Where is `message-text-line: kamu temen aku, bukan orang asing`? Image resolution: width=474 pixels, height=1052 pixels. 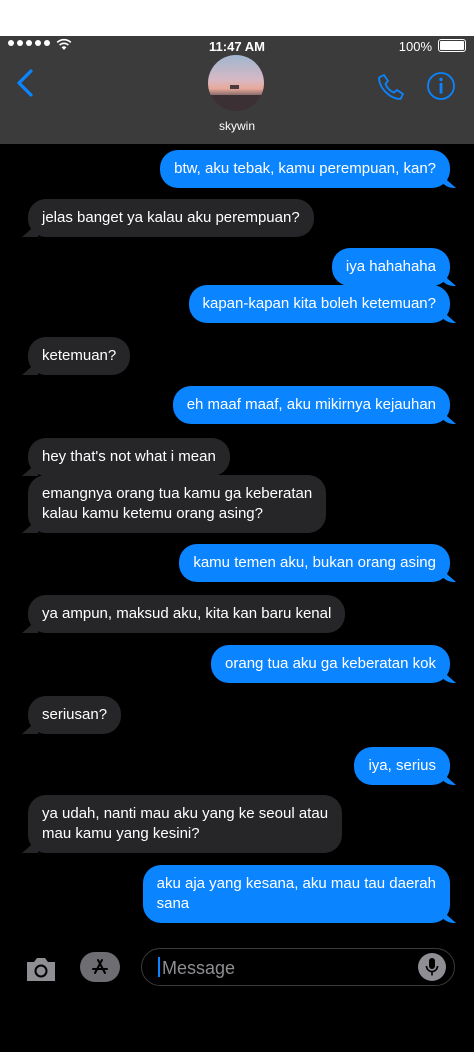 message-text-line: kamu temen aku, bukan orang asing is located at coordinates (314, 562).